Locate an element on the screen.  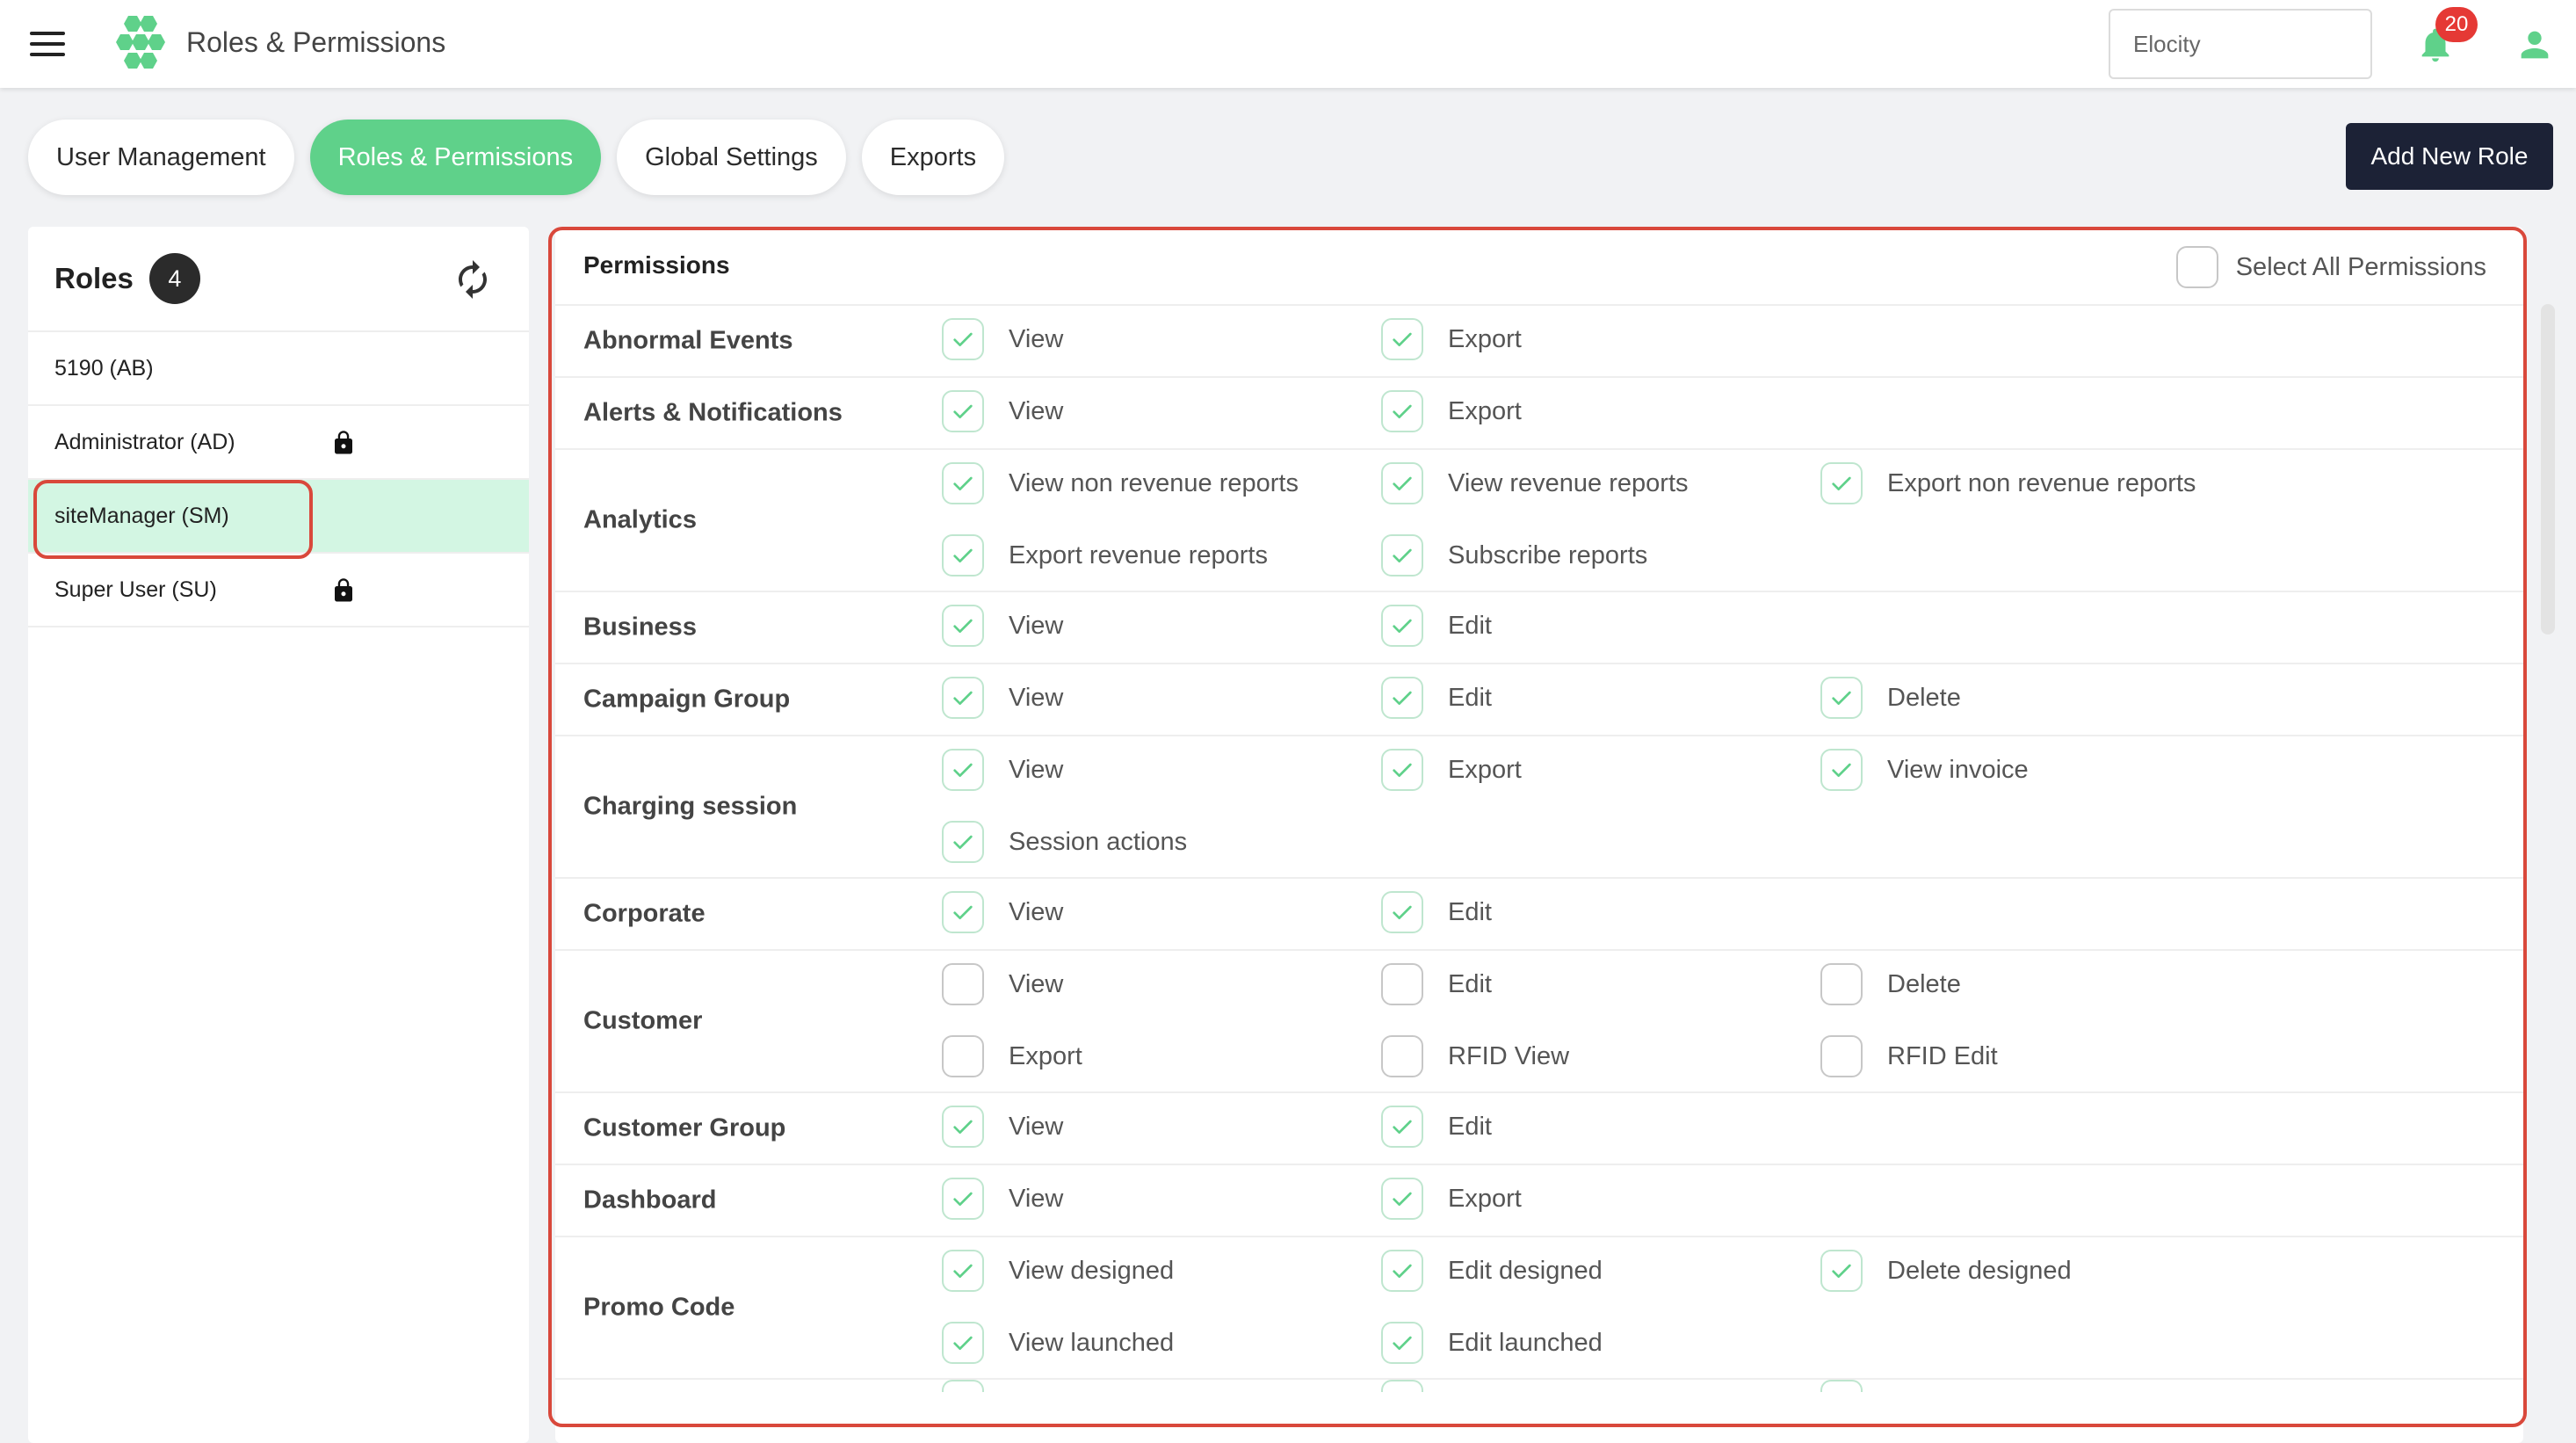
permission-option-label: Edit launched is located at coordinates (1525, 1342).